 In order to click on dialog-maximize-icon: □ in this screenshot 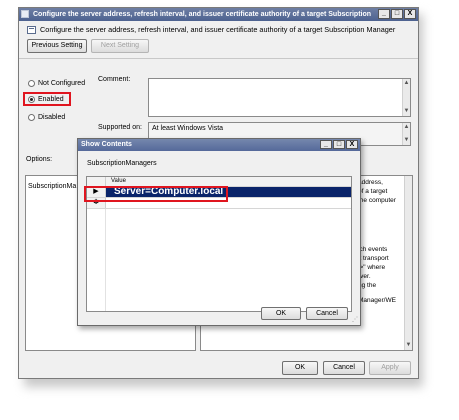, I will do `click(339, 144)`.